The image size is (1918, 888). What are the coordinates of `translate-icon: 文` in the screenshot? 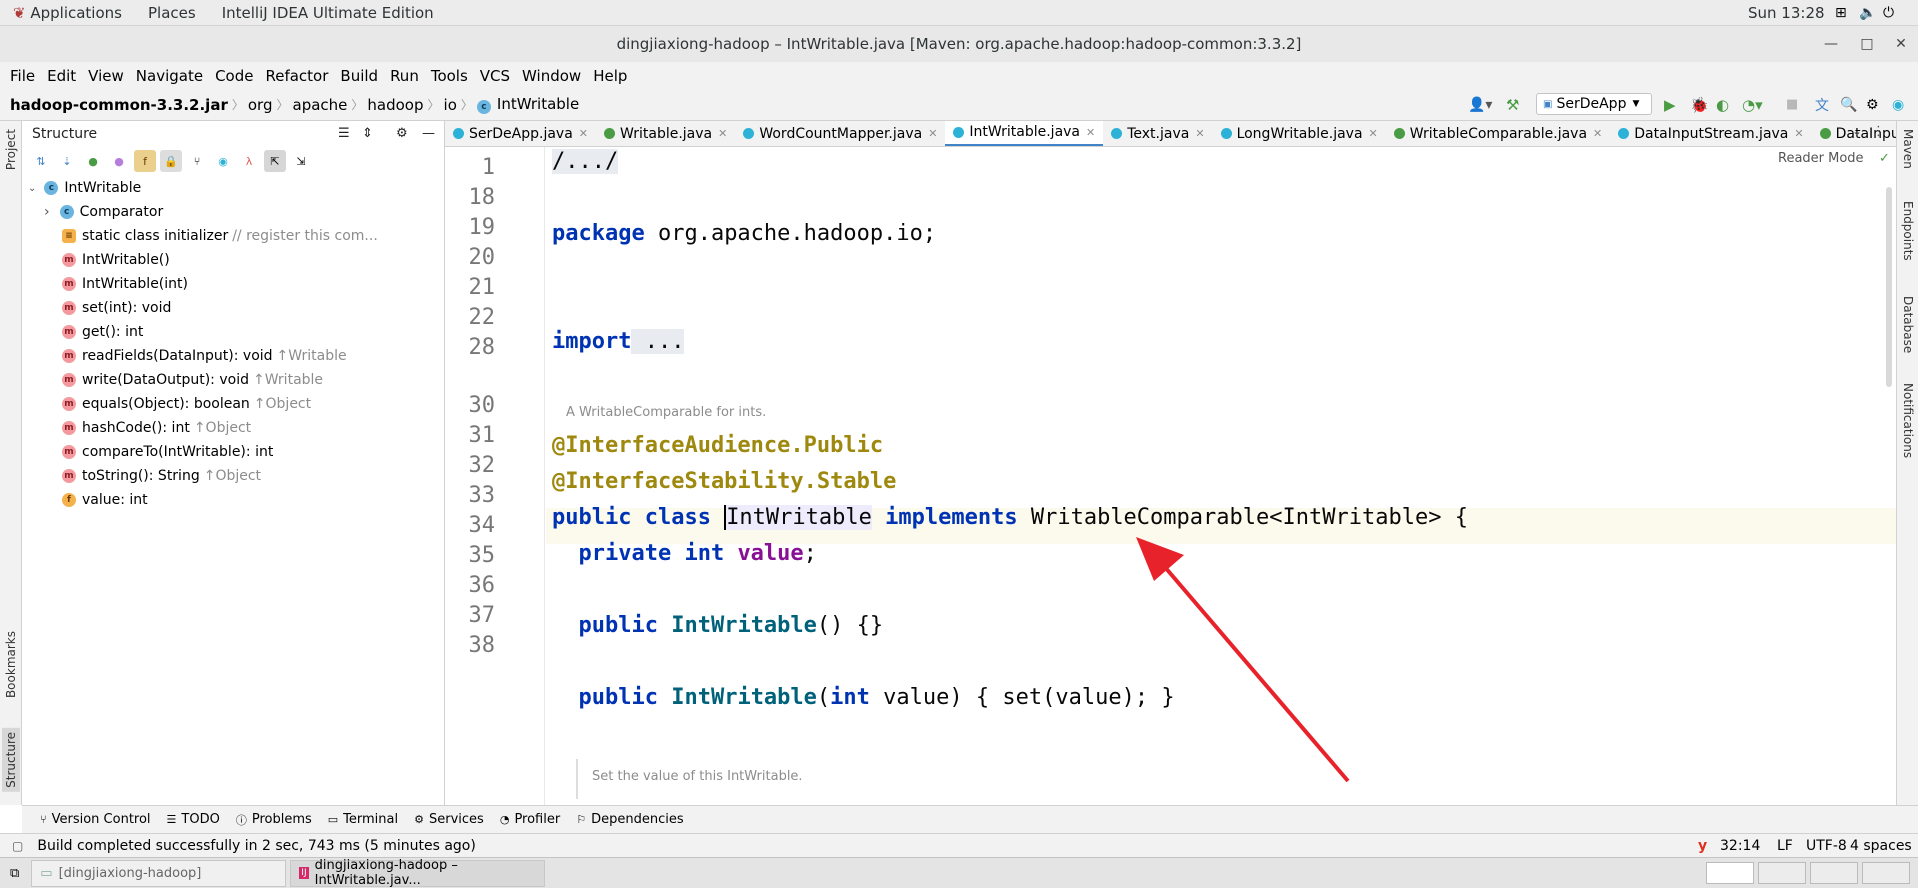 It's located at (1822, 105).